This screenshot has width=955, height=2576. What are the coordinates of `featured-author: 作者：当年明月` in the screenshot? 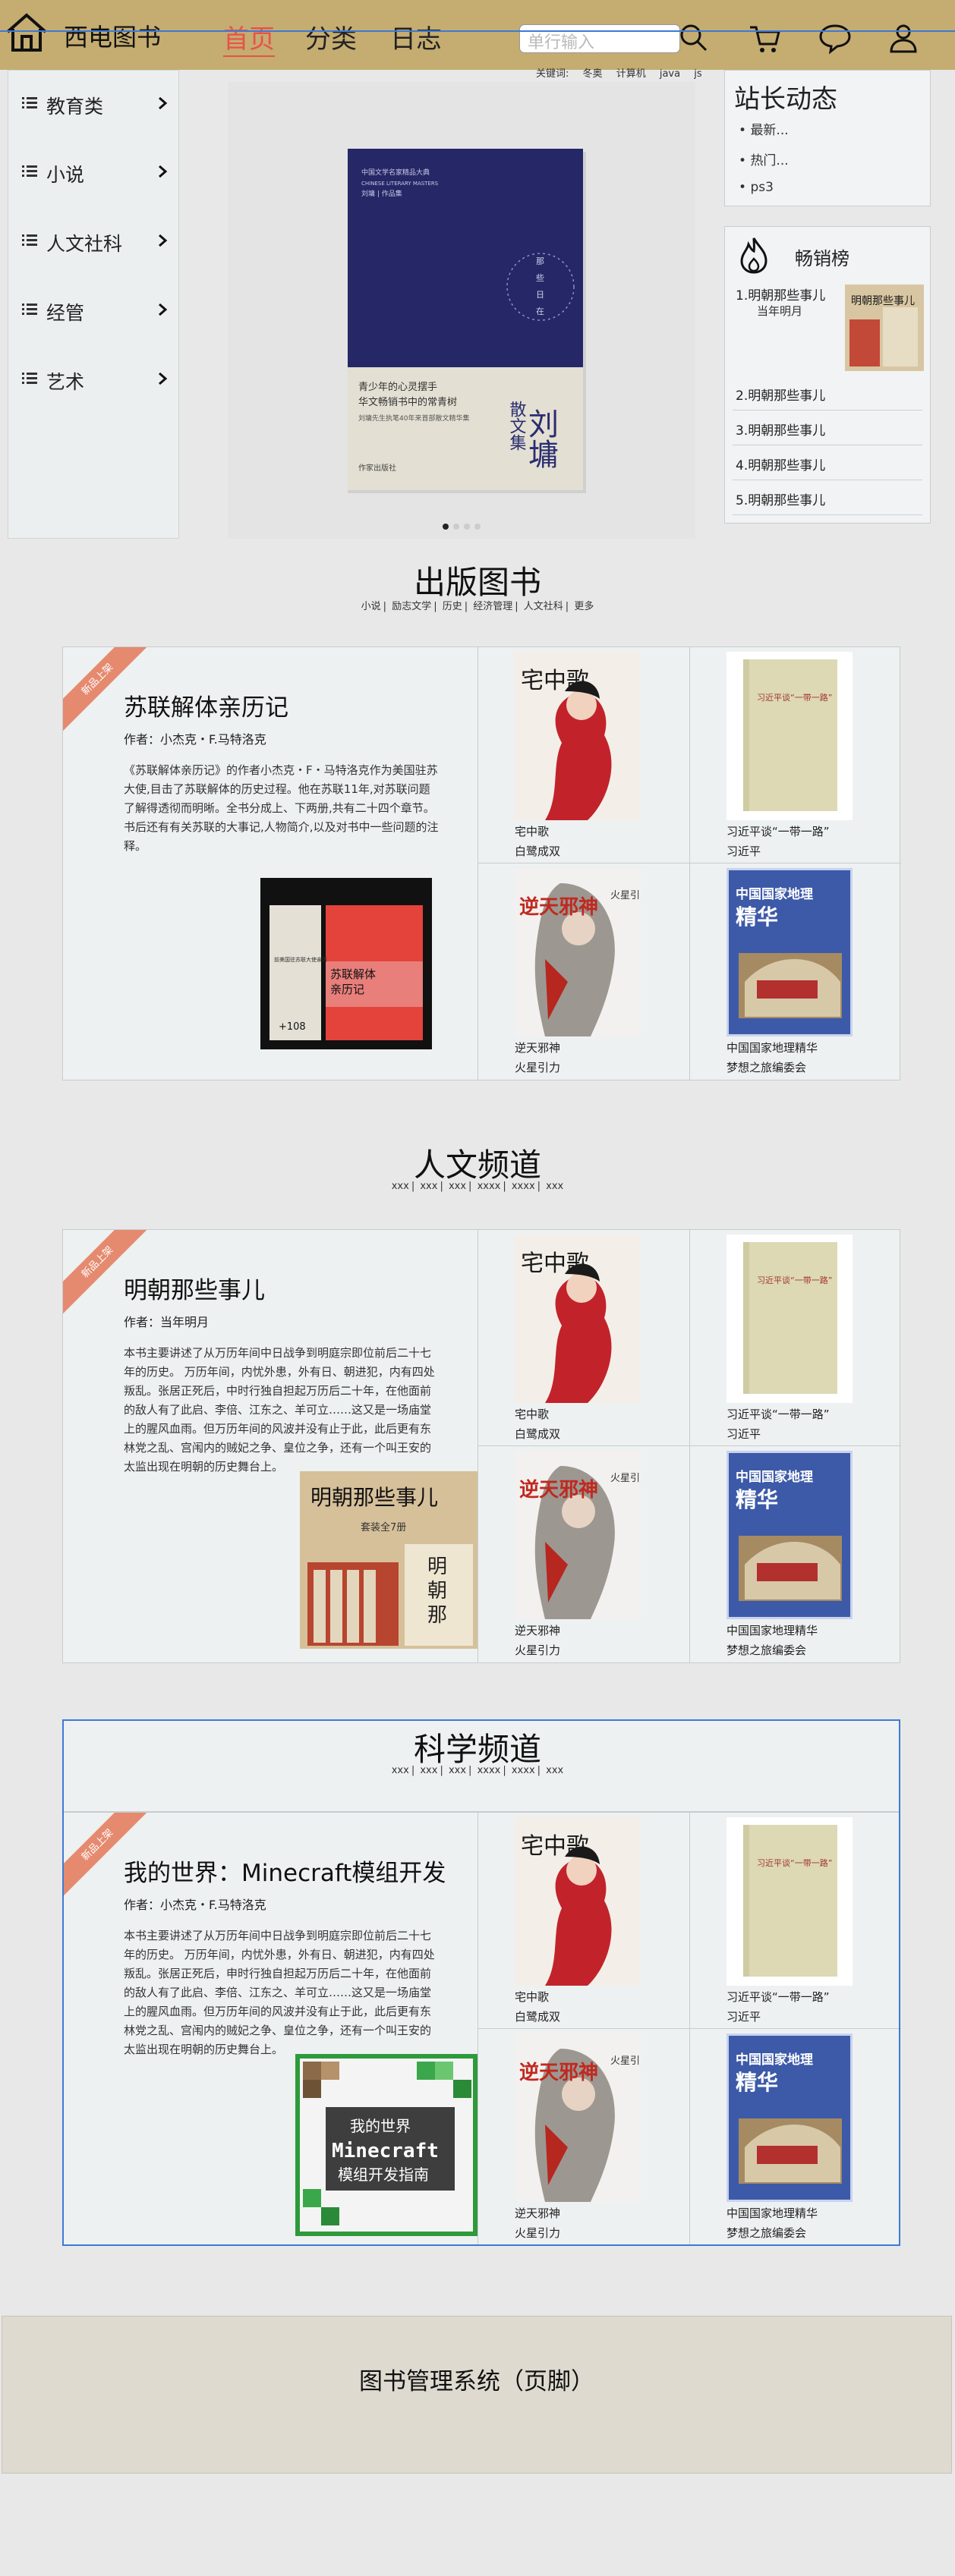 It's located at (167, 1322).